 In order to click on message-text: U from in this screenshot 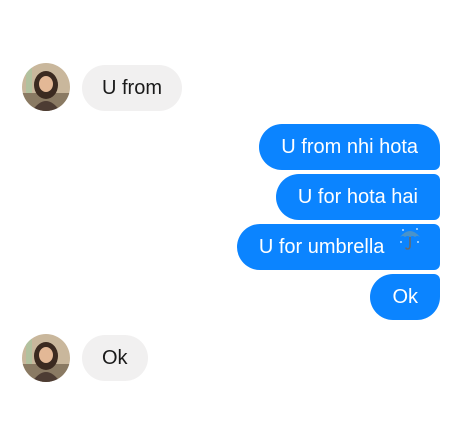, I will do `click(132, 88)`.